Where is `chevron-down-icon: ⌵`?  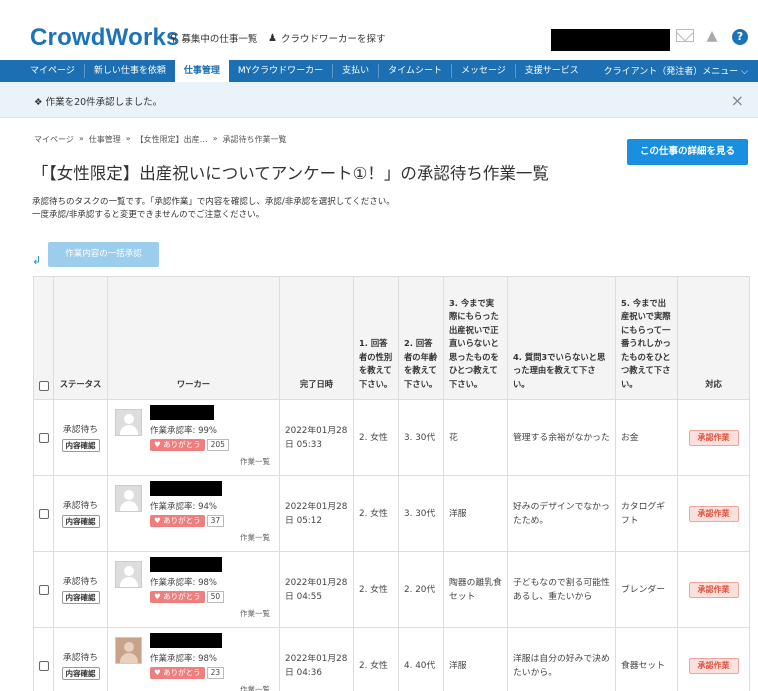 chevron-down-icon: ⌵ is located at coordinates (744, 72).